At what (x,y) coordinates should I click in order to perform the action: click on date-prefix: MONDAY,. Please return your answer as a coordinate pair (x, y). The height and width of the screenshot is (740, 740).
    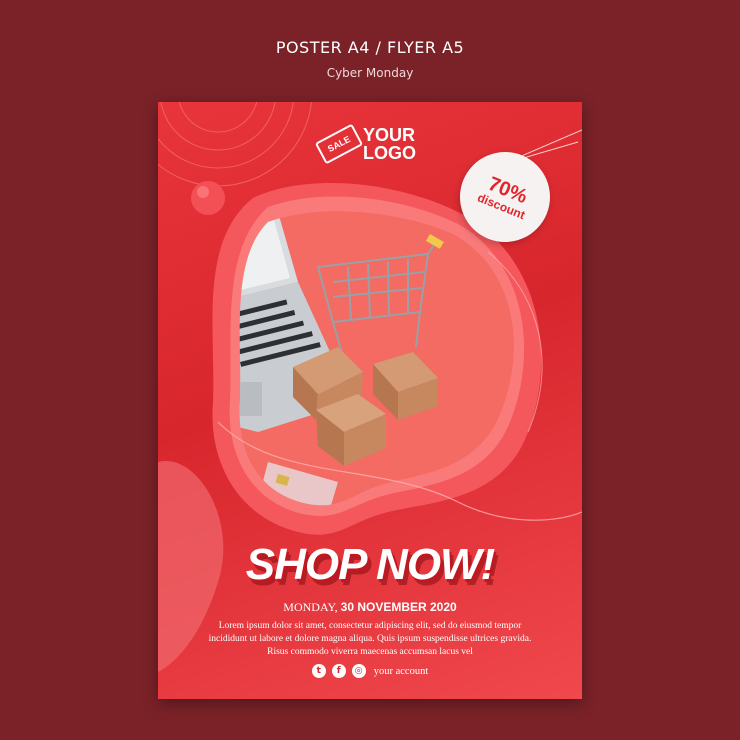
    Looking at the image, I should click on (310, 607).